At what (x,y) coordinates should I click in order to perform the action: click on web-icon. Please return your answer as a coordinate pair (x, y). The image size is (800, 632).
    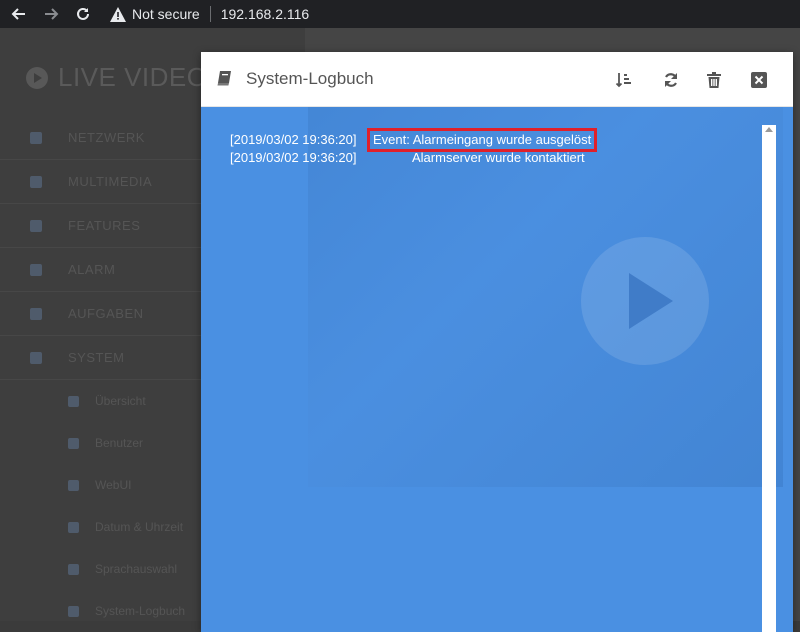
    Looking at the image, I should click on (73, 485).